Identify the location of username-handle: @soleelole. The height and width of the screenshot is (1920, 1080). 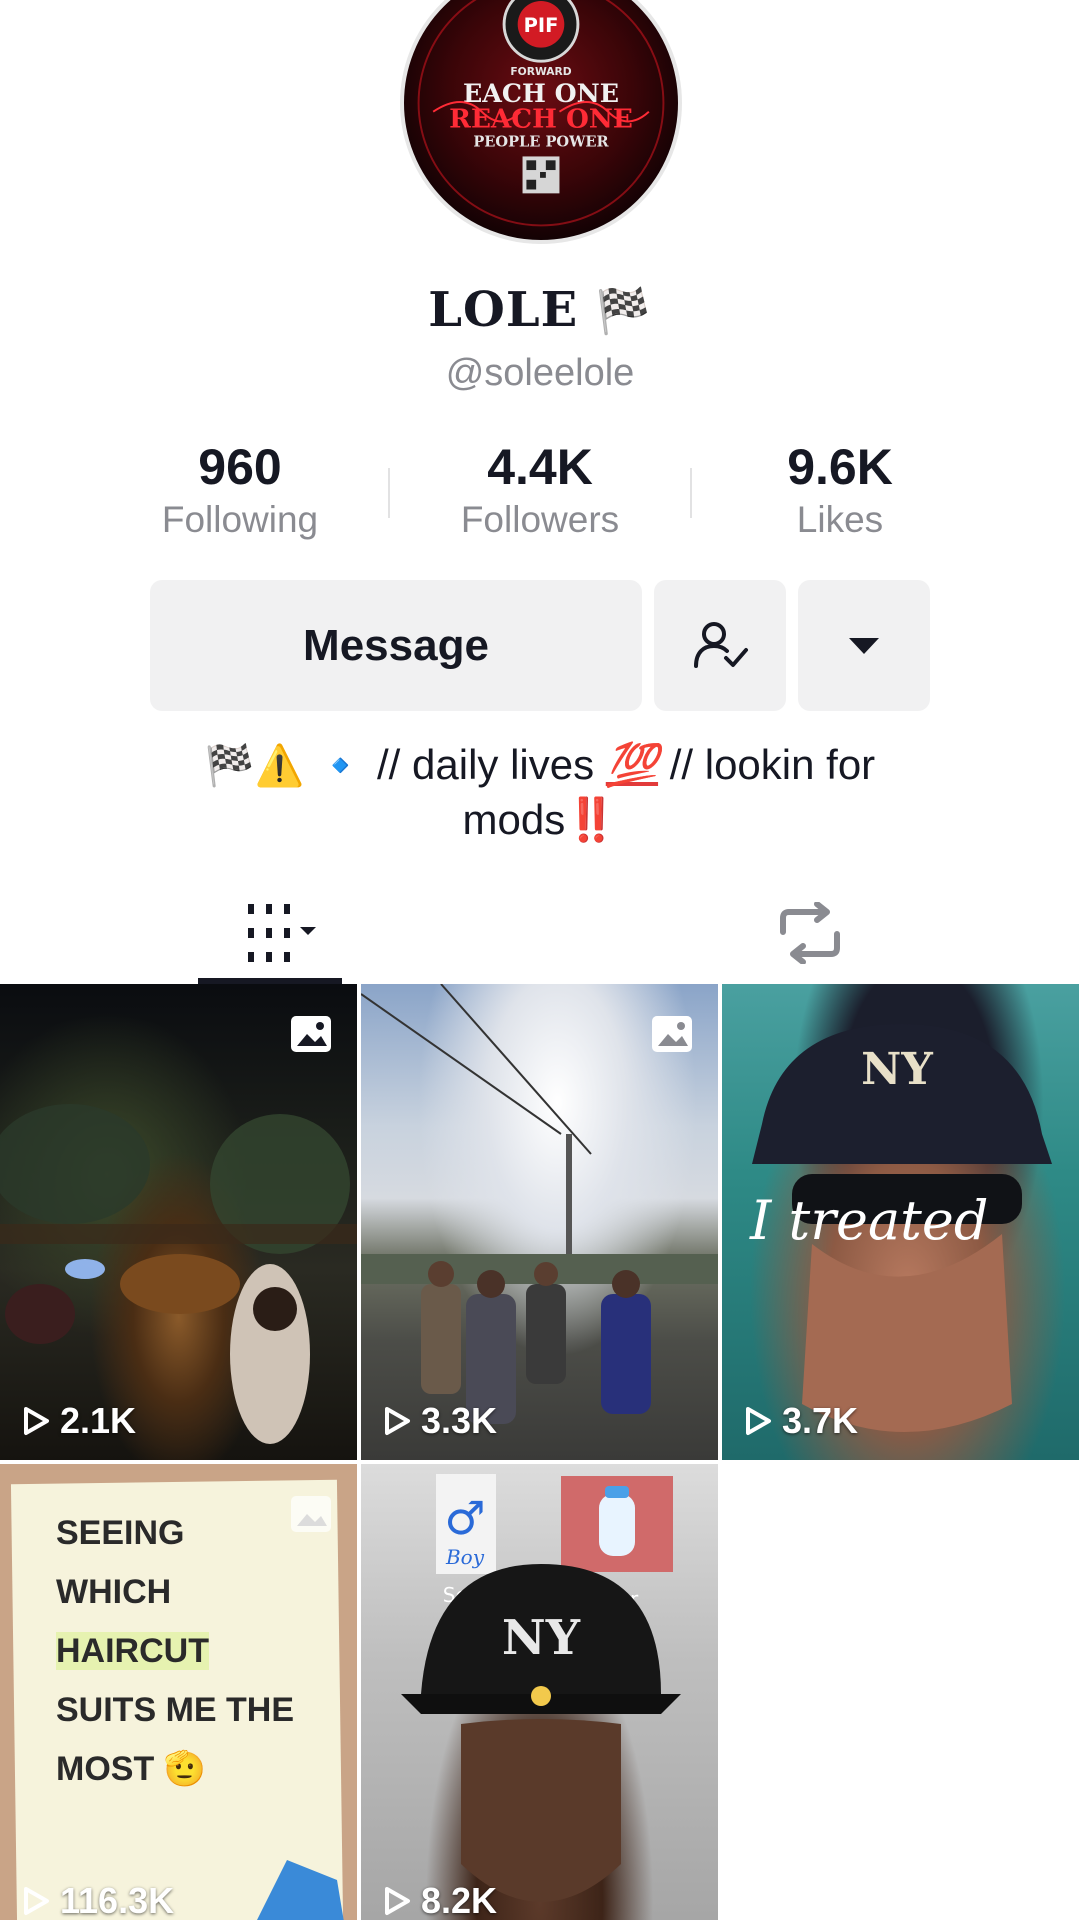
(540, 373).